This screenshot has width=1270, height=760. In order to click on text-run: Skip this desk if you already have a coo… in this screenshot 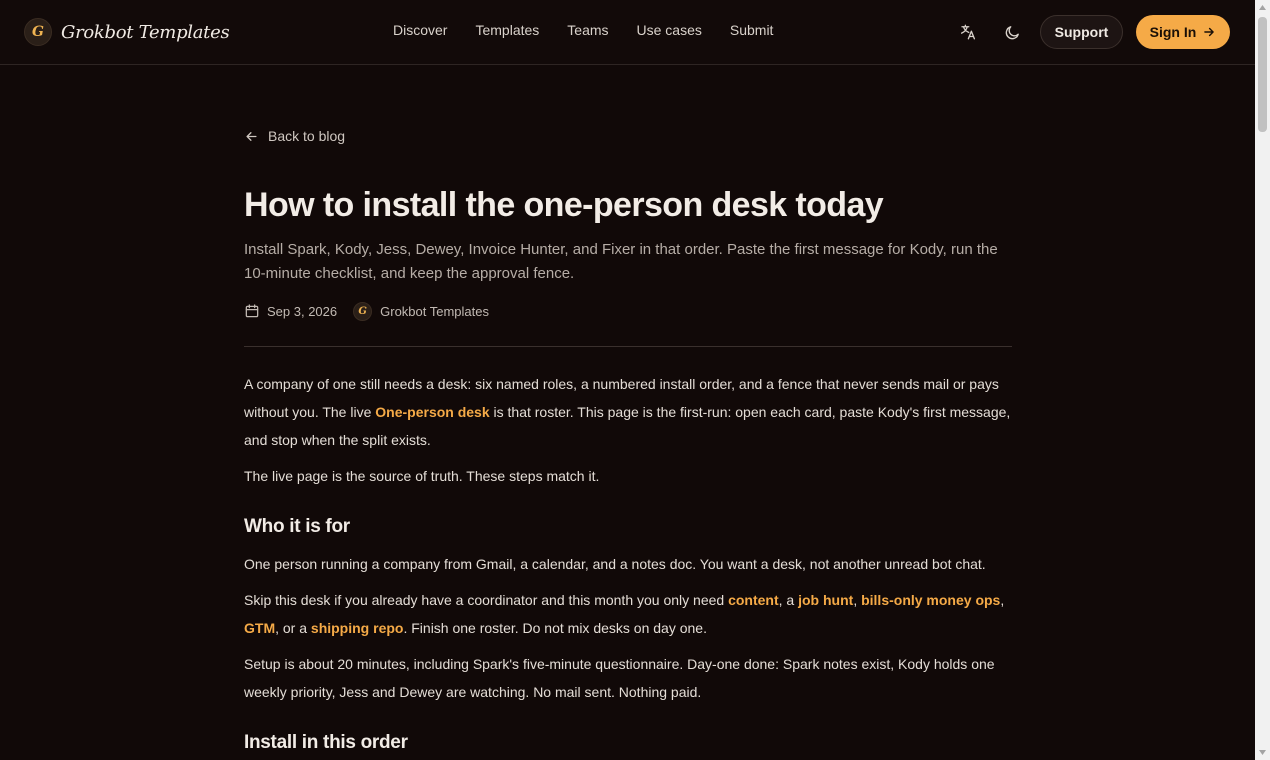, I will do `click(486, 600)`.